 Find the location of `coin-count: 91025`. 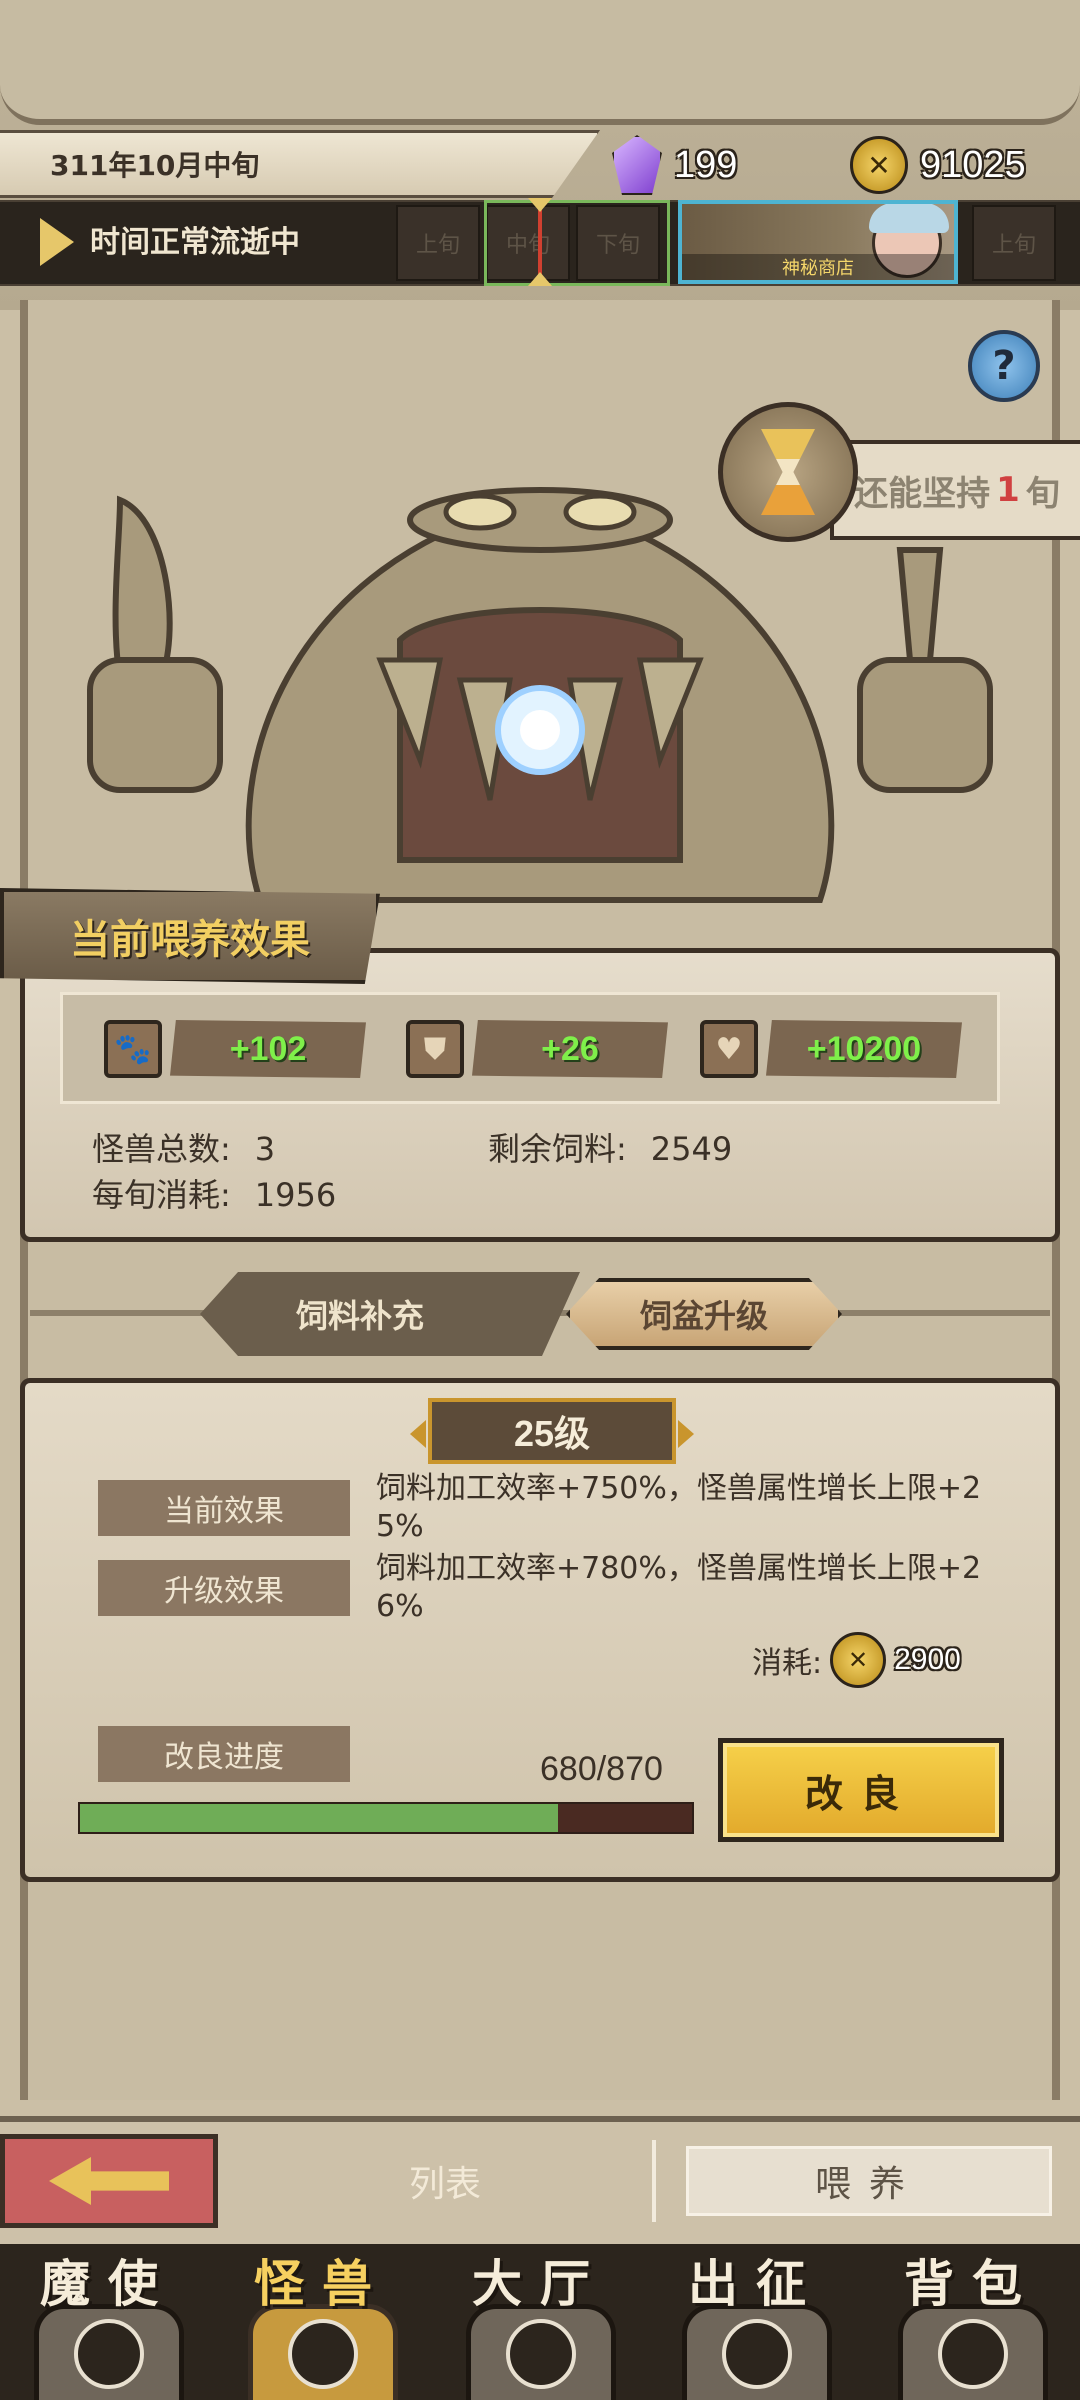

coin-count: 91025 is located at coordinates (973, 164).